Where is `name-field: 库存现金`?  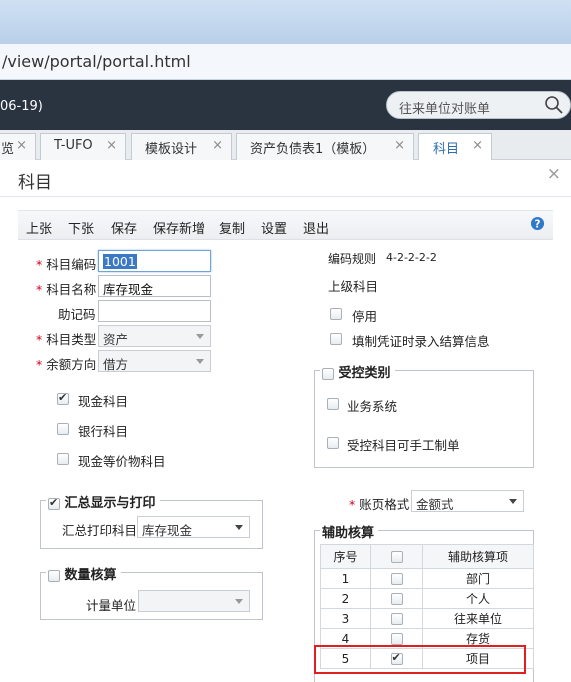
name-field: 库存现金 is located at coordinates (154, 286).